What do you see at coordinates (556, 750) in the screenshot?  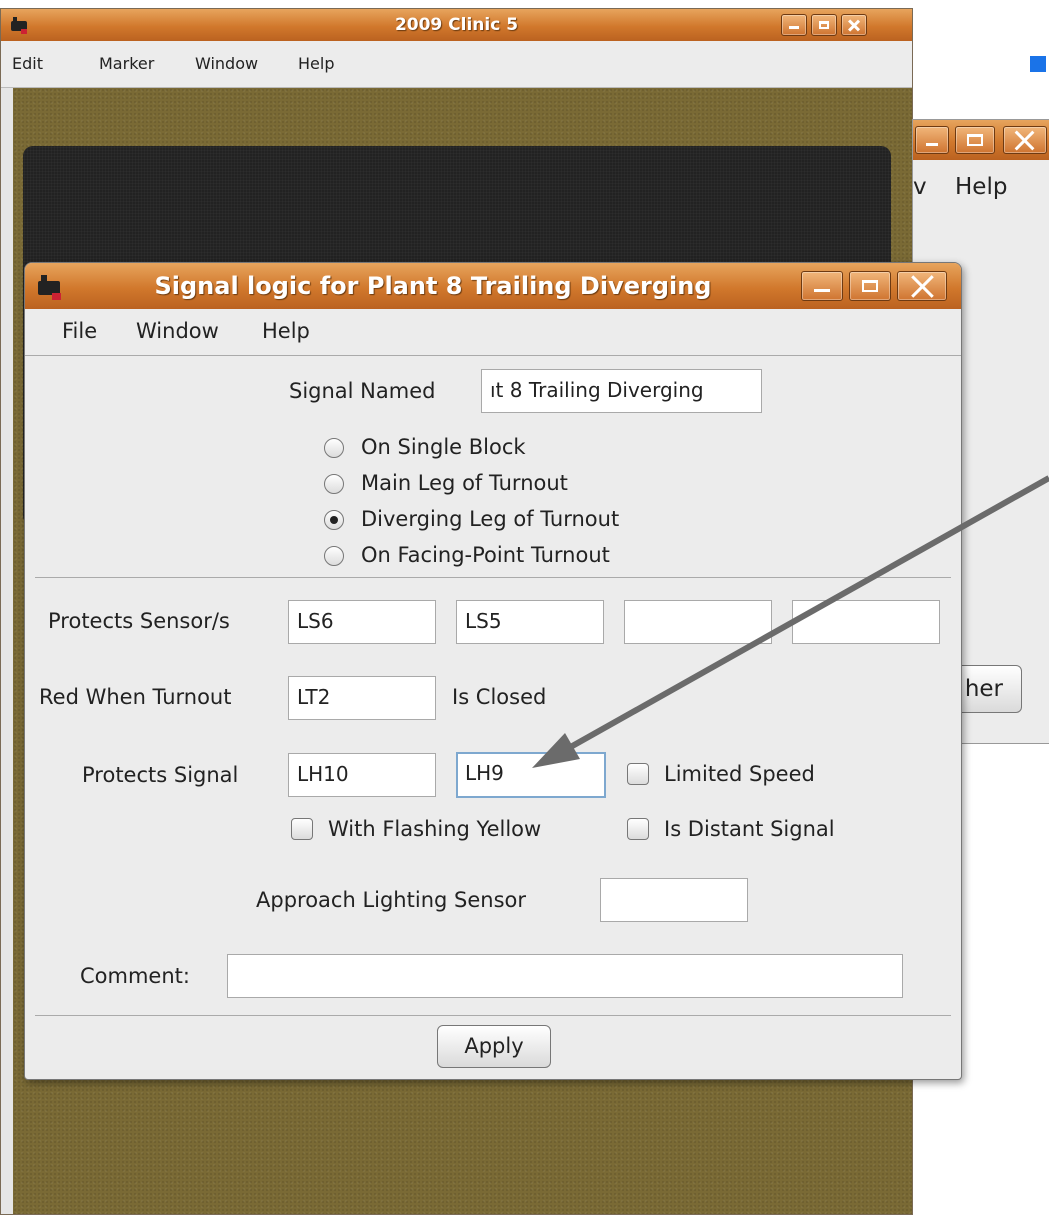 I see `arrow-head` at bounding box center [556, 750].